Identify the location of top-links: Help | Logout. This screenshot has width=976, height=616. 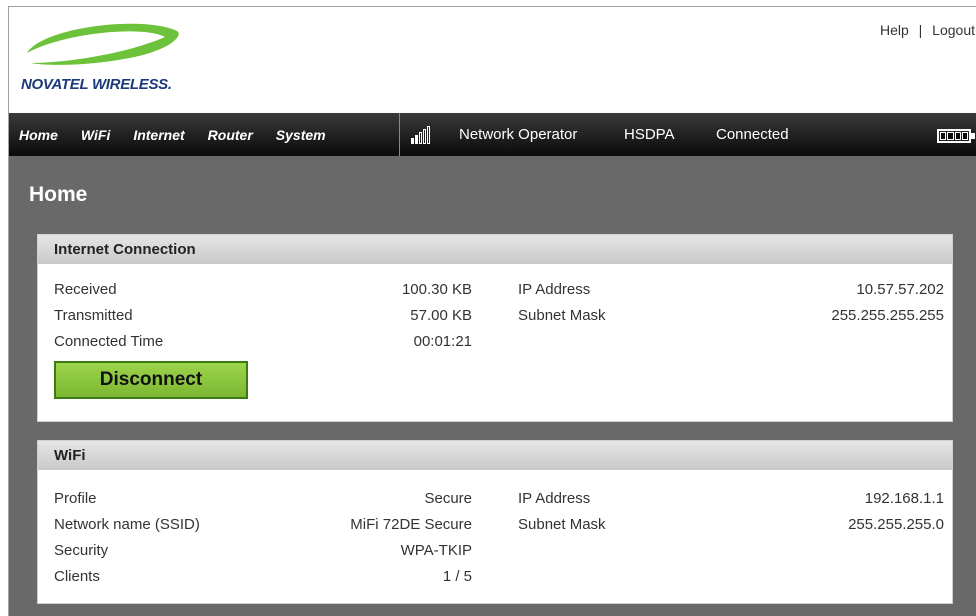
(927, 30).